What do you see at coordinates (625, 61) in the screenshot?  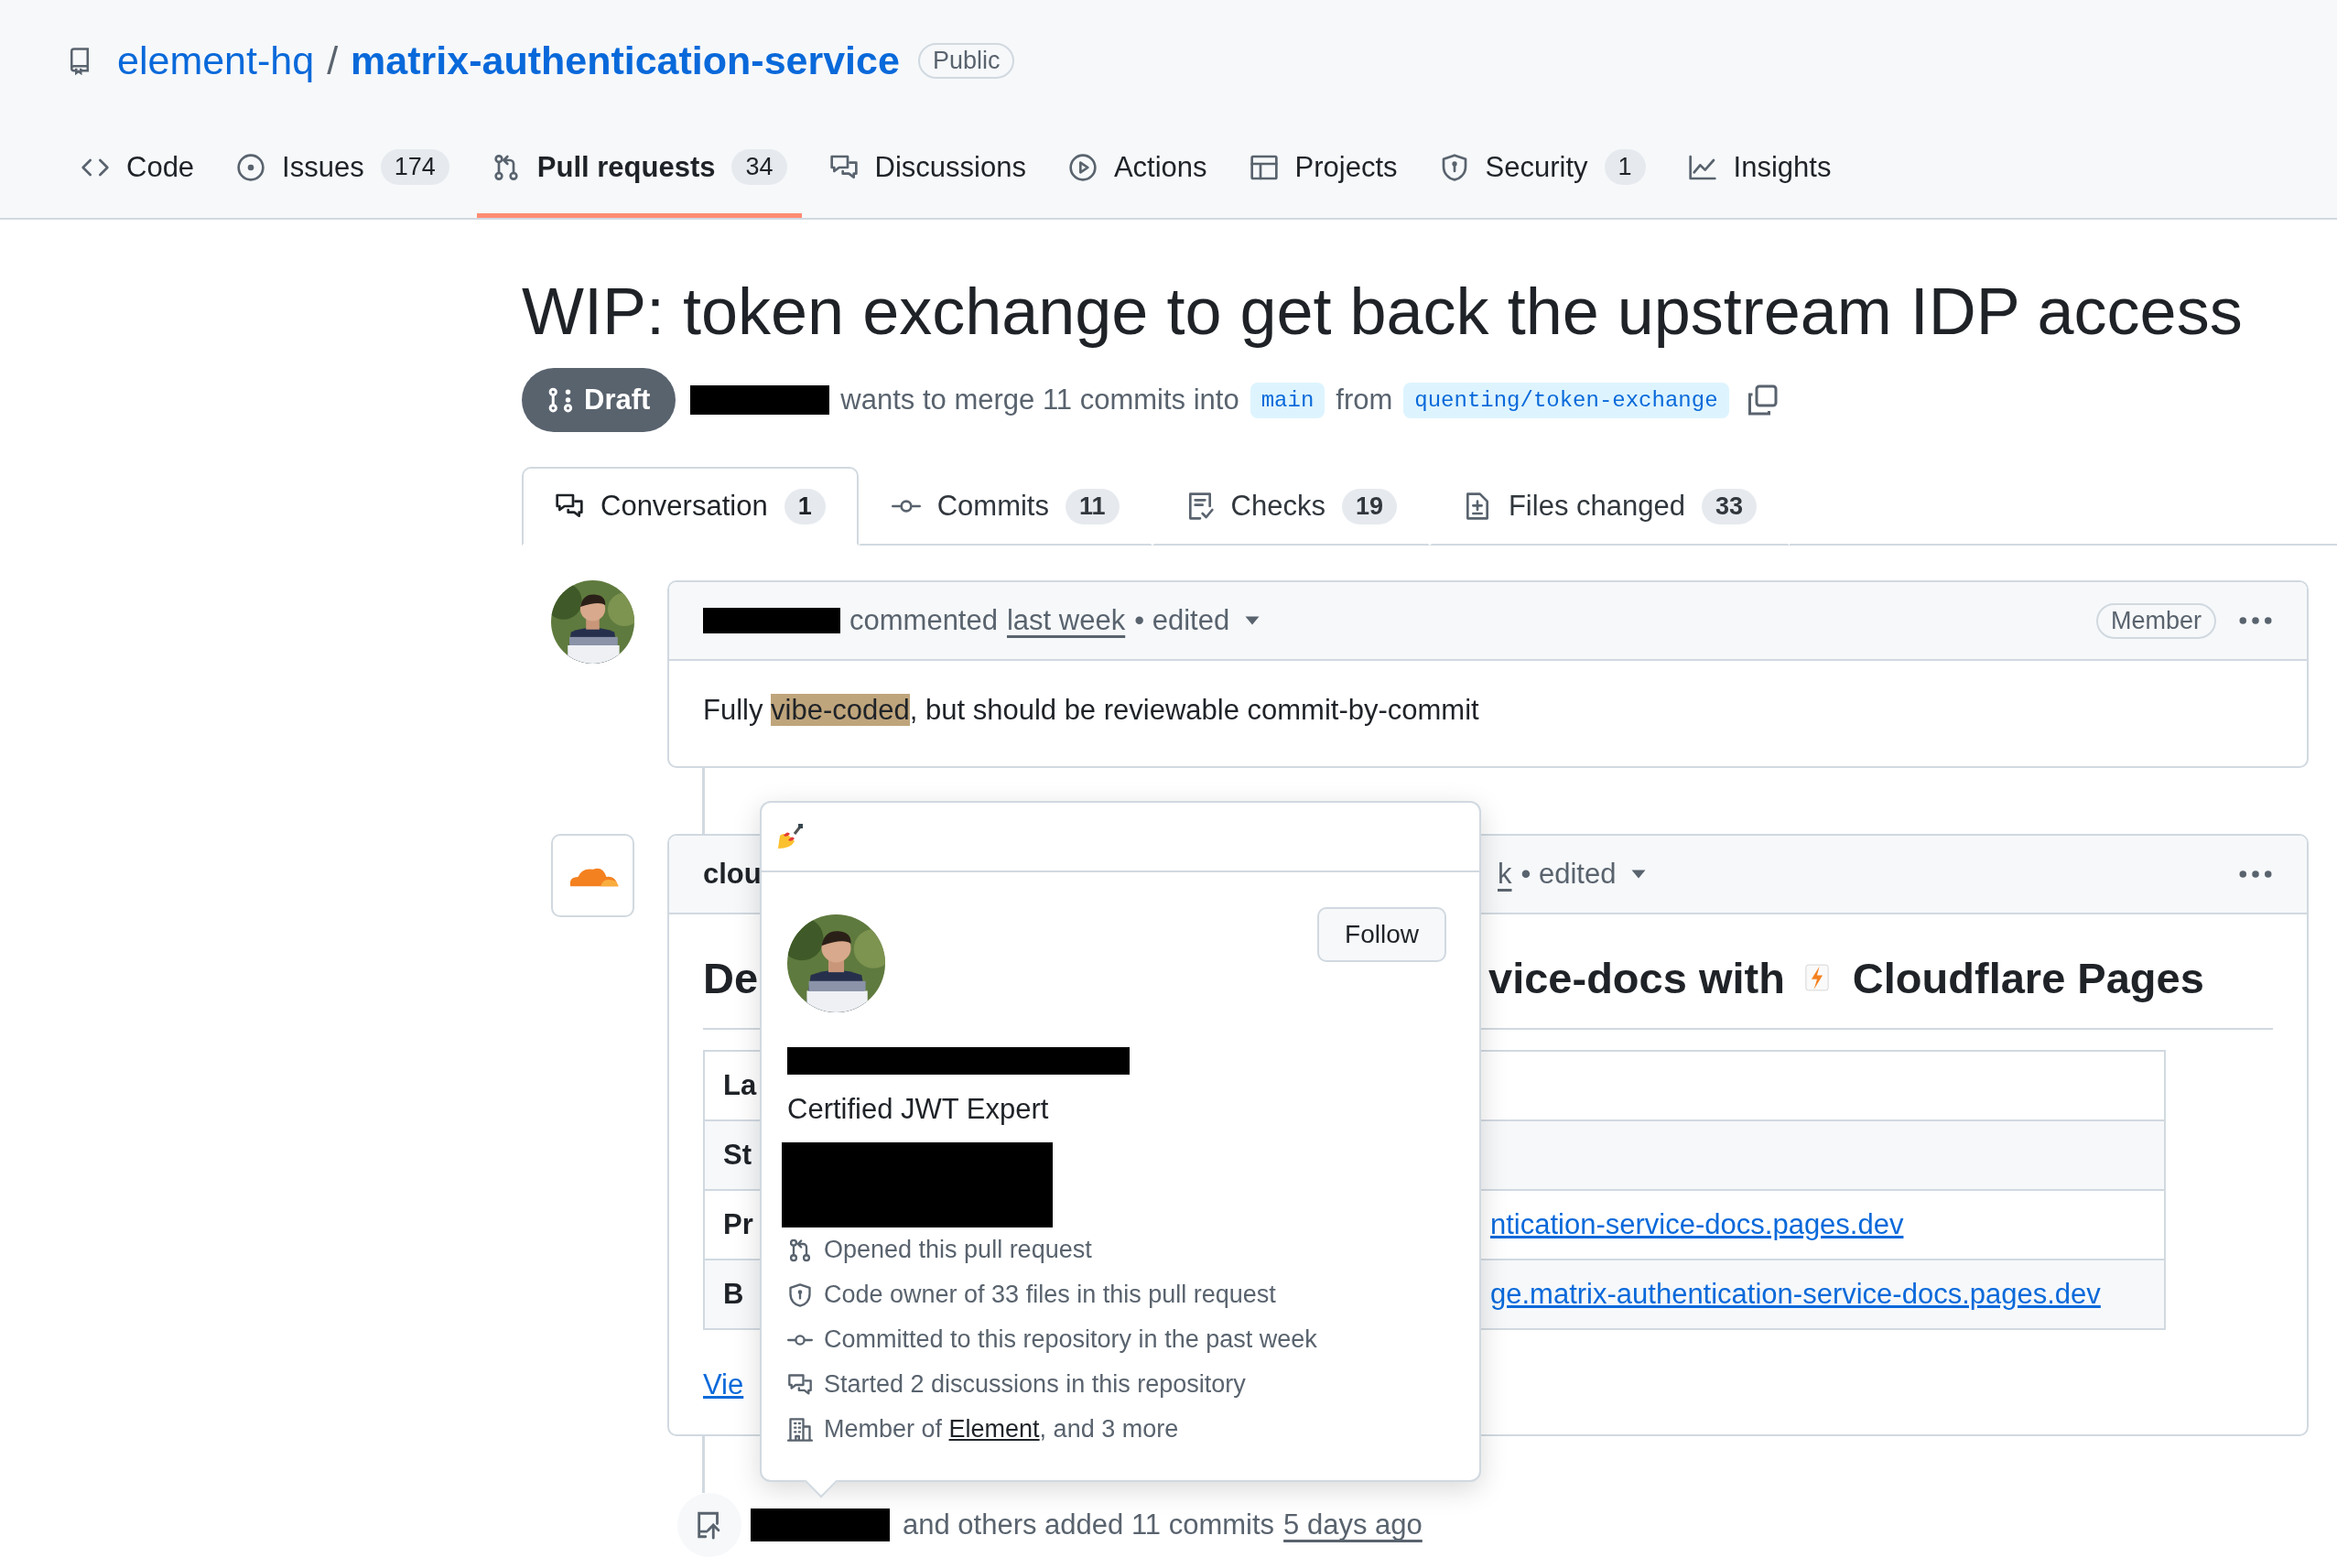 I see `repo-name-link: matrix-authentication-service` at bounding box center [625, 61].